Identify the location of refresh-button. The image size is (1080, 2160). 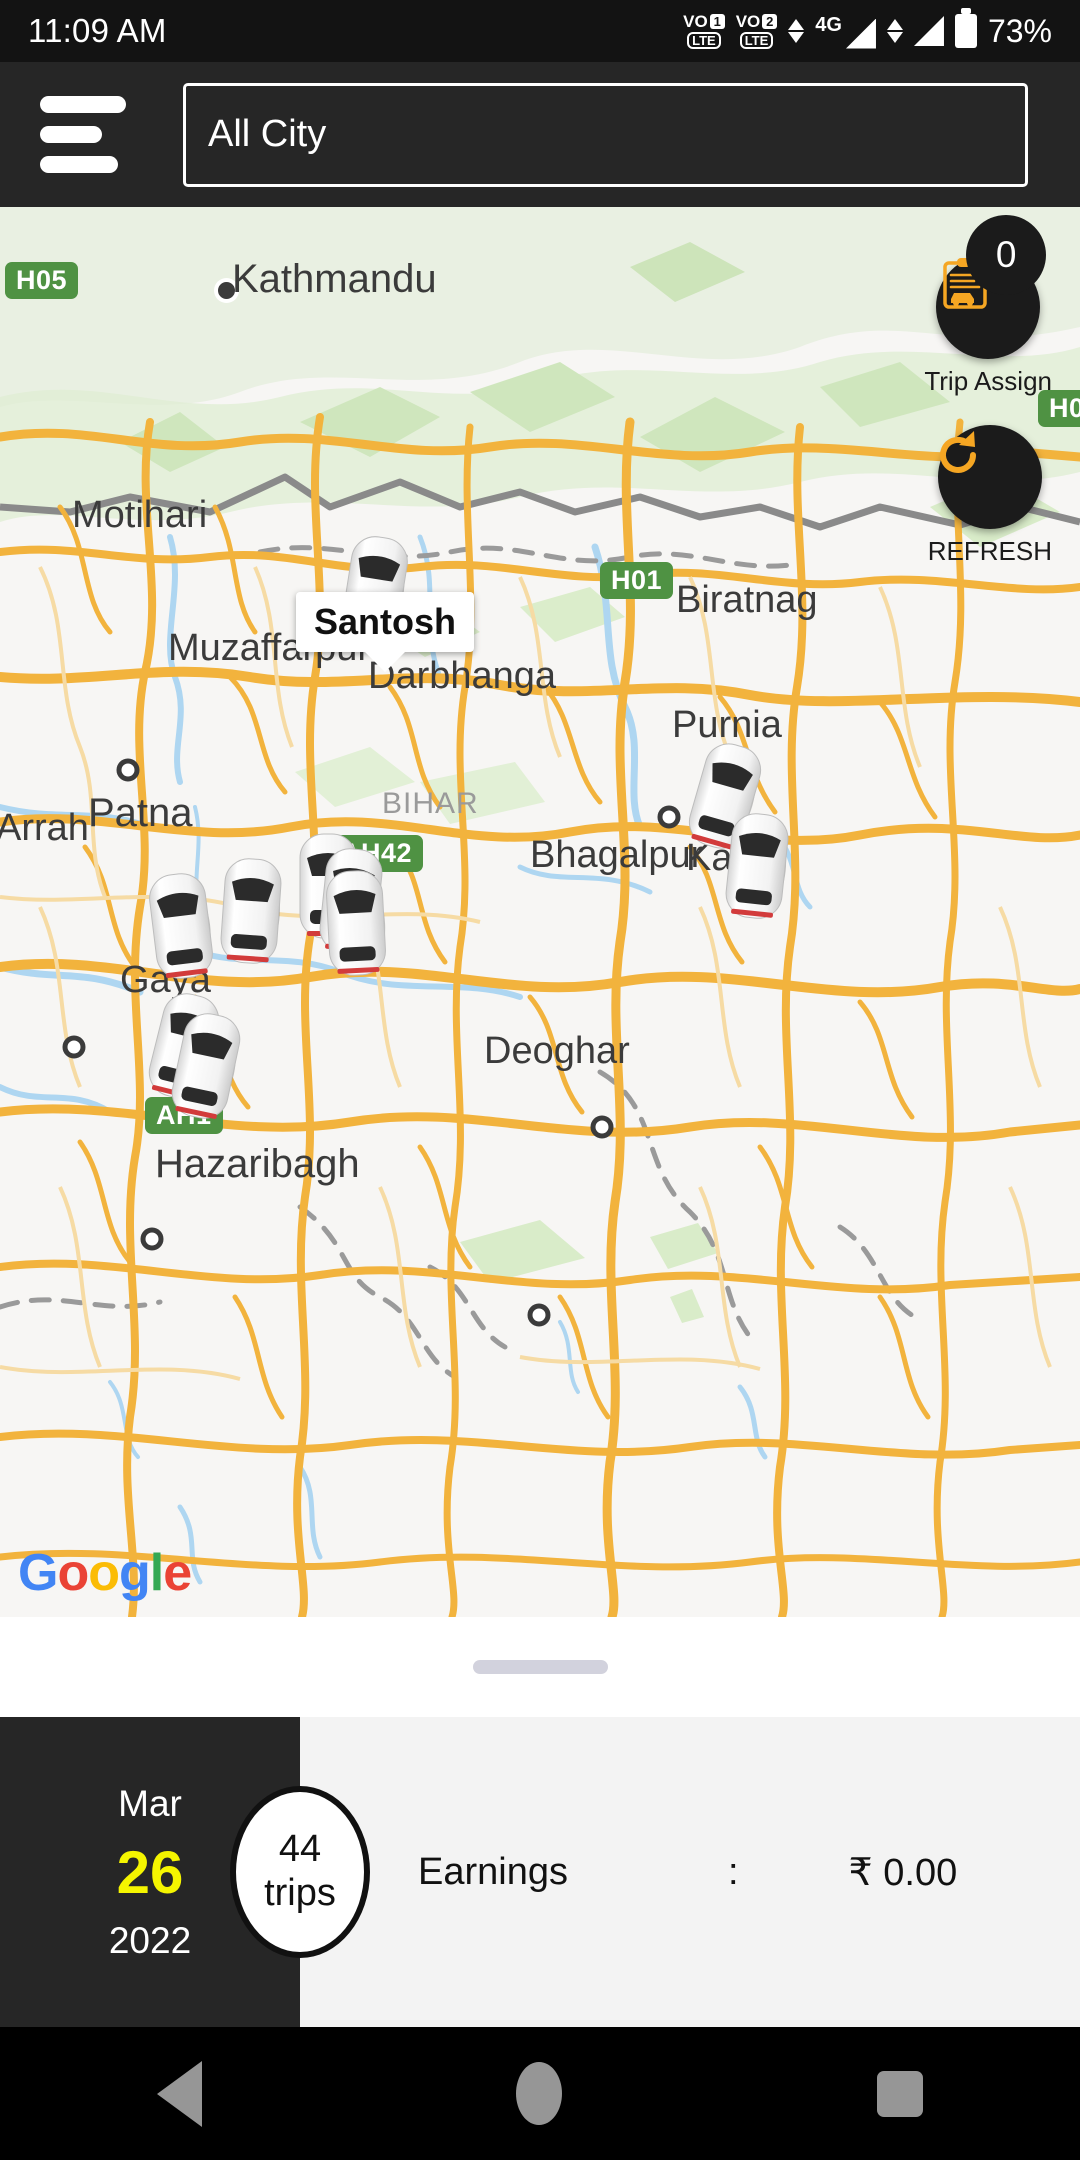
(989, 477).